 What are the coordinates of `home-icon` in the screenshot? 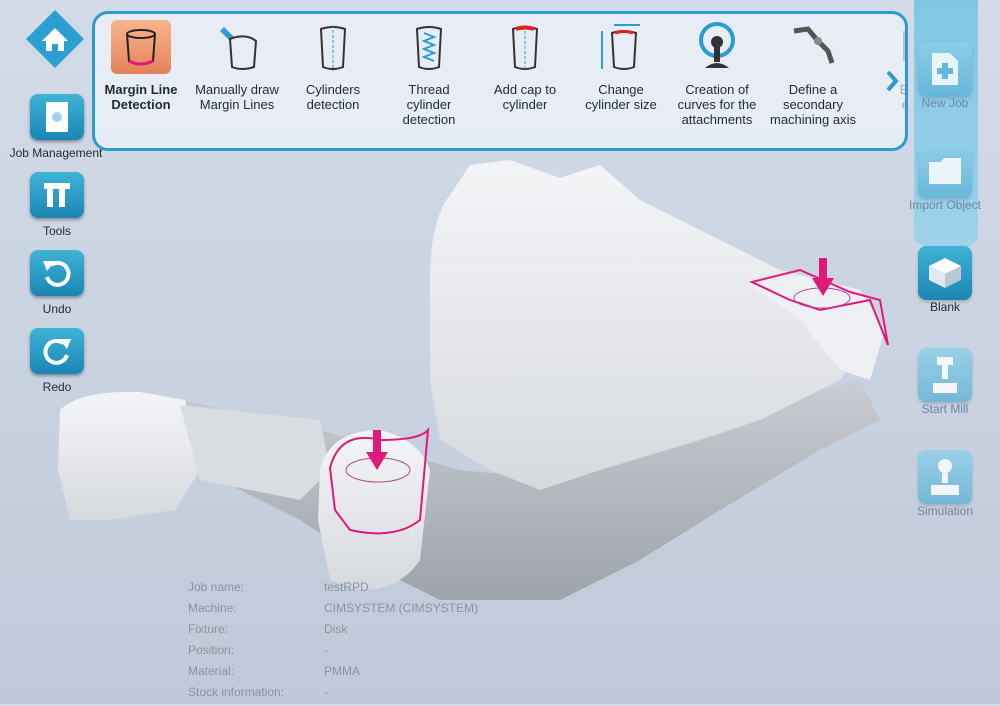 It's located at (55, 39).